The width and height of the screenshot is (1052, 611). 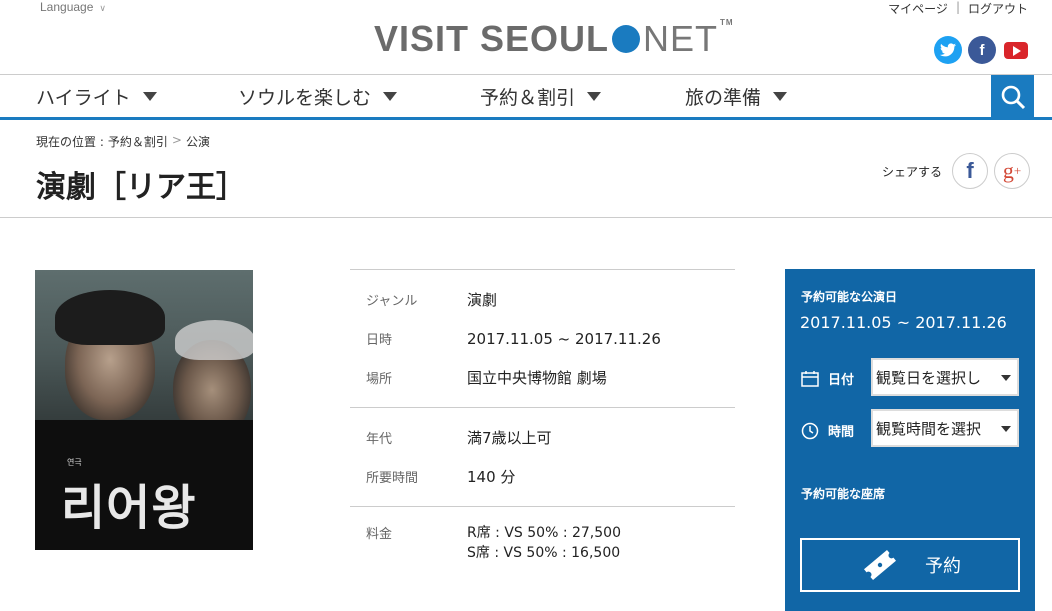 What do you see at coordinates (841, 432) in the screenshot?
I see `time-label: 時間` at bounding box center [841, 432].